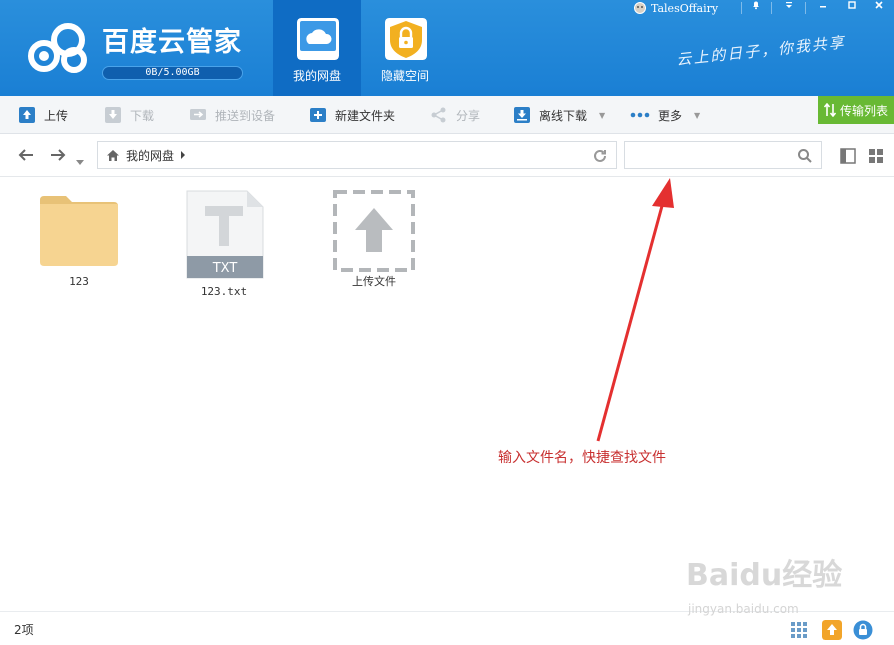  I want to click on folder-icon, so click(79, 231).